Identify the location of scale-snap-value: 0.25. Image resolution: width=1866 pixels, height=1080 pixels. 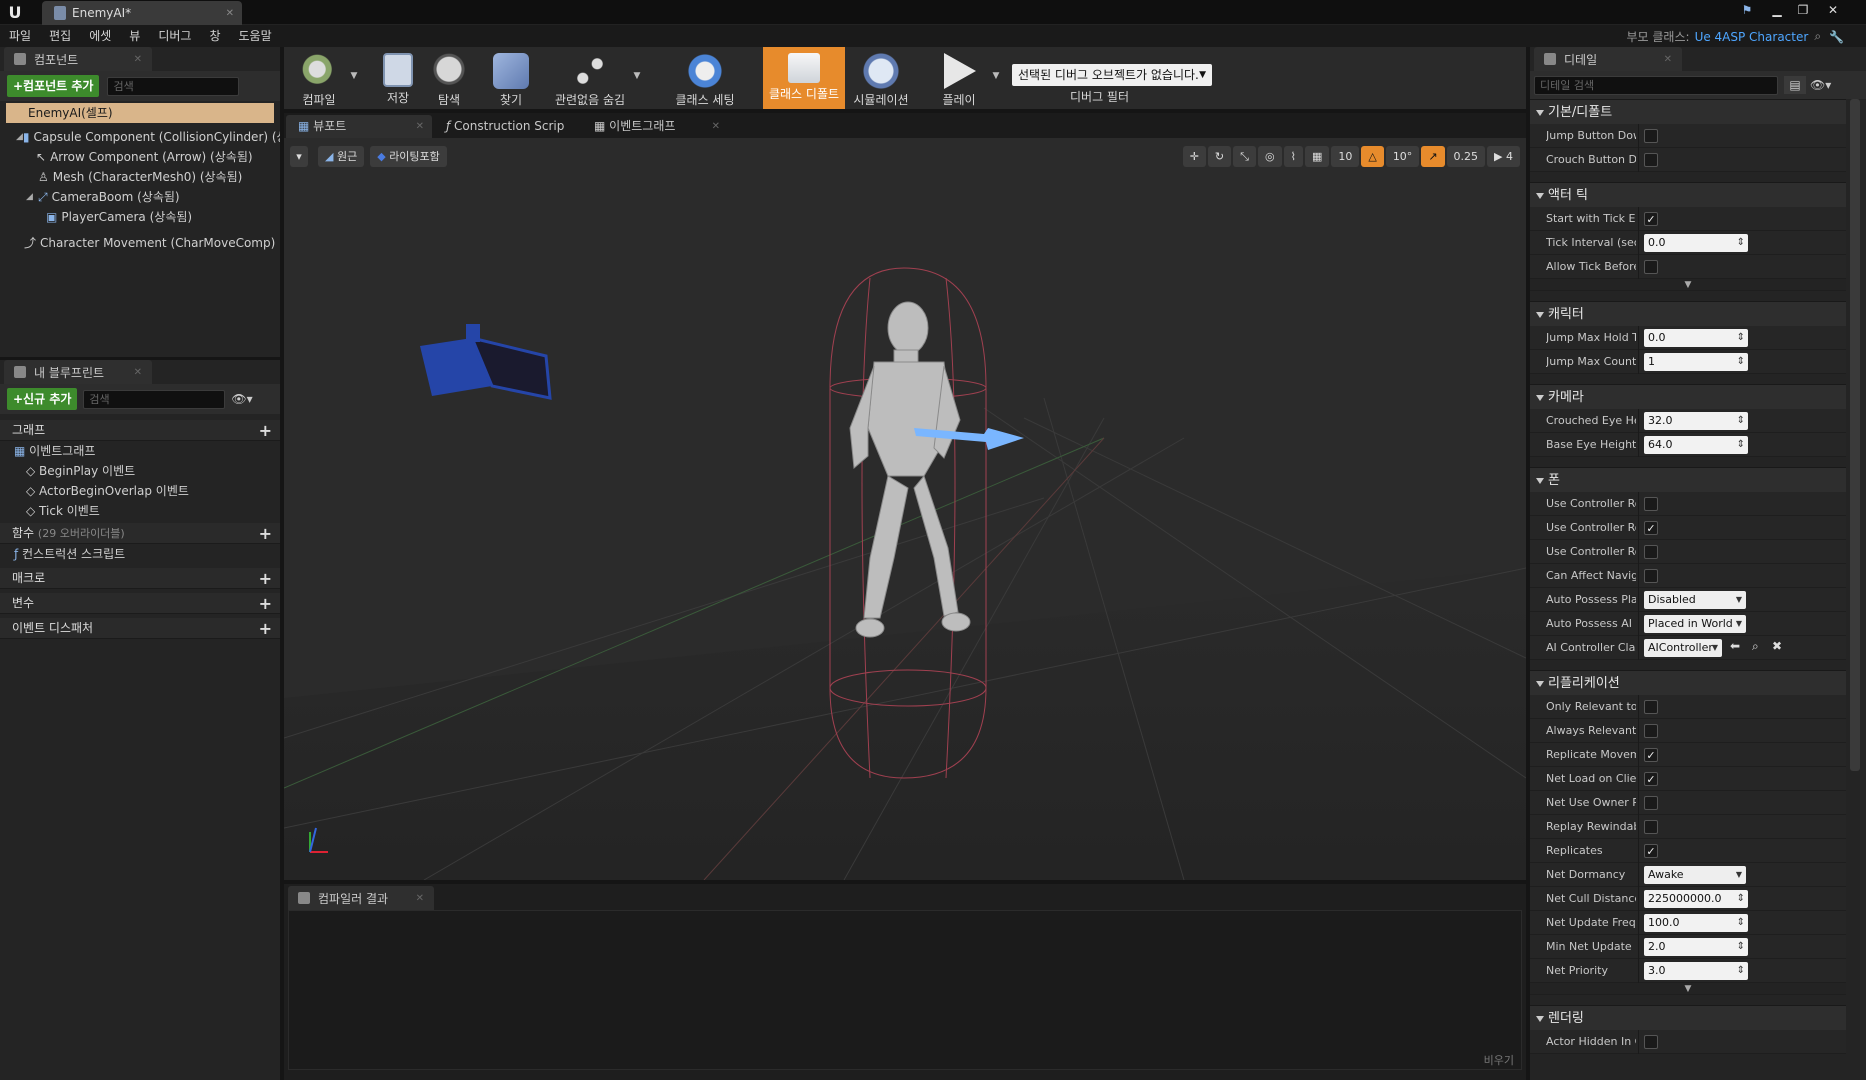
(1466, 156).